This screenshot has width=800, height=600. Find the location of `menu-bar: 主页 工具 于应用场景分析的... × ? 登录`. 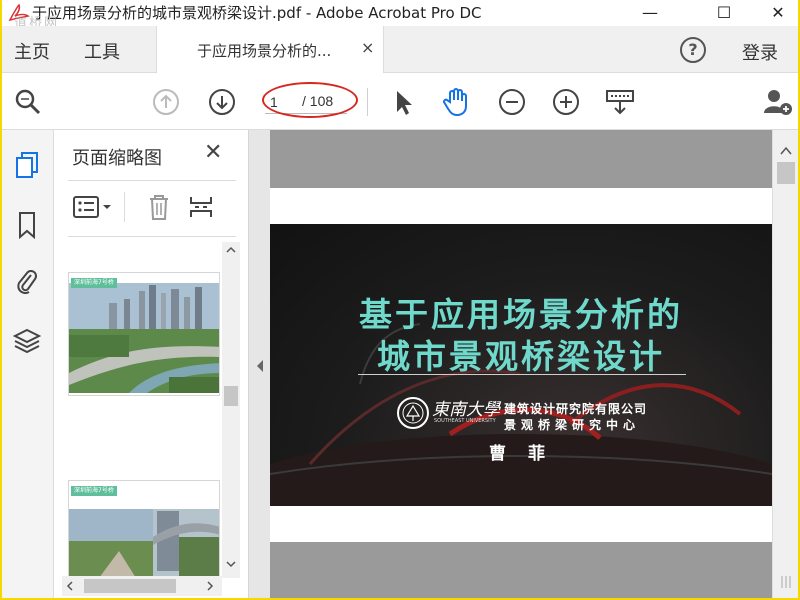

menu-bar: 主页 工具 于应用场景分析的... × ? 登录 is located at coordinates (400, 49).